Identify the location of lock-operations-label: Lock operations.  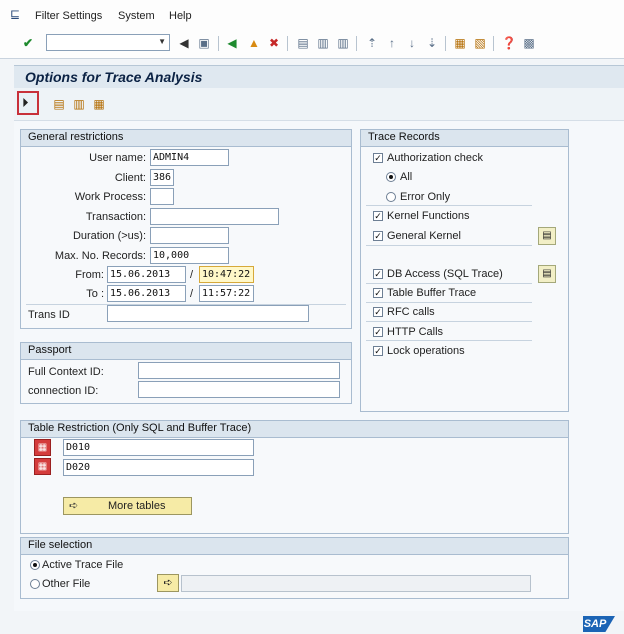
(426, 351).